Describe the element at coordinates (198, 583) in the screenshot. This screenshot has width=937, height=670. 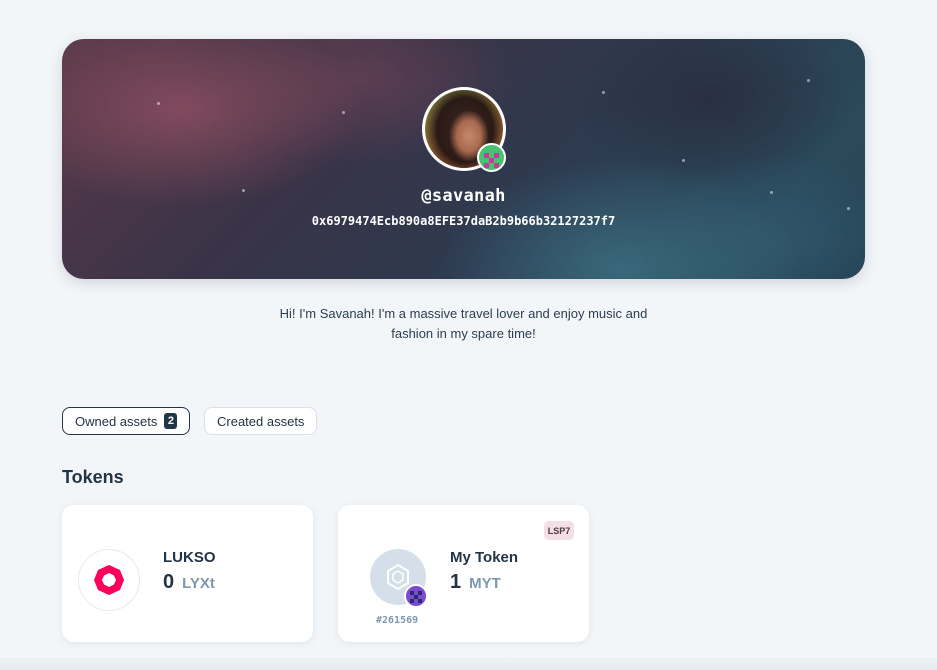
I see `token-symbol: LYXt` at that location.